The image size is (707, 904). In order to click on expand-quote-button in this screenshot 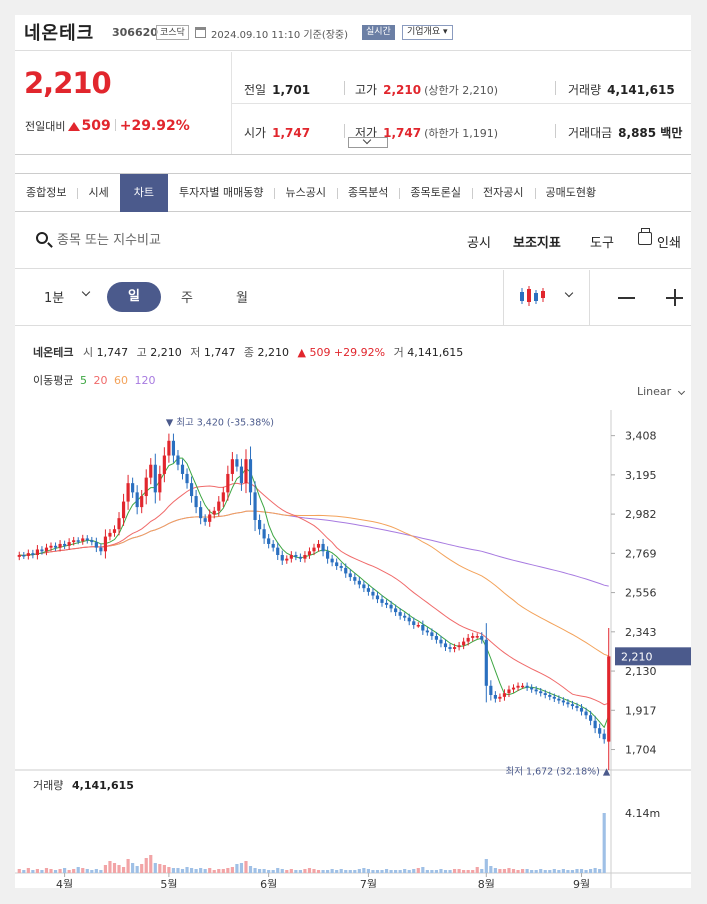, I will do `click(368, 141)`.